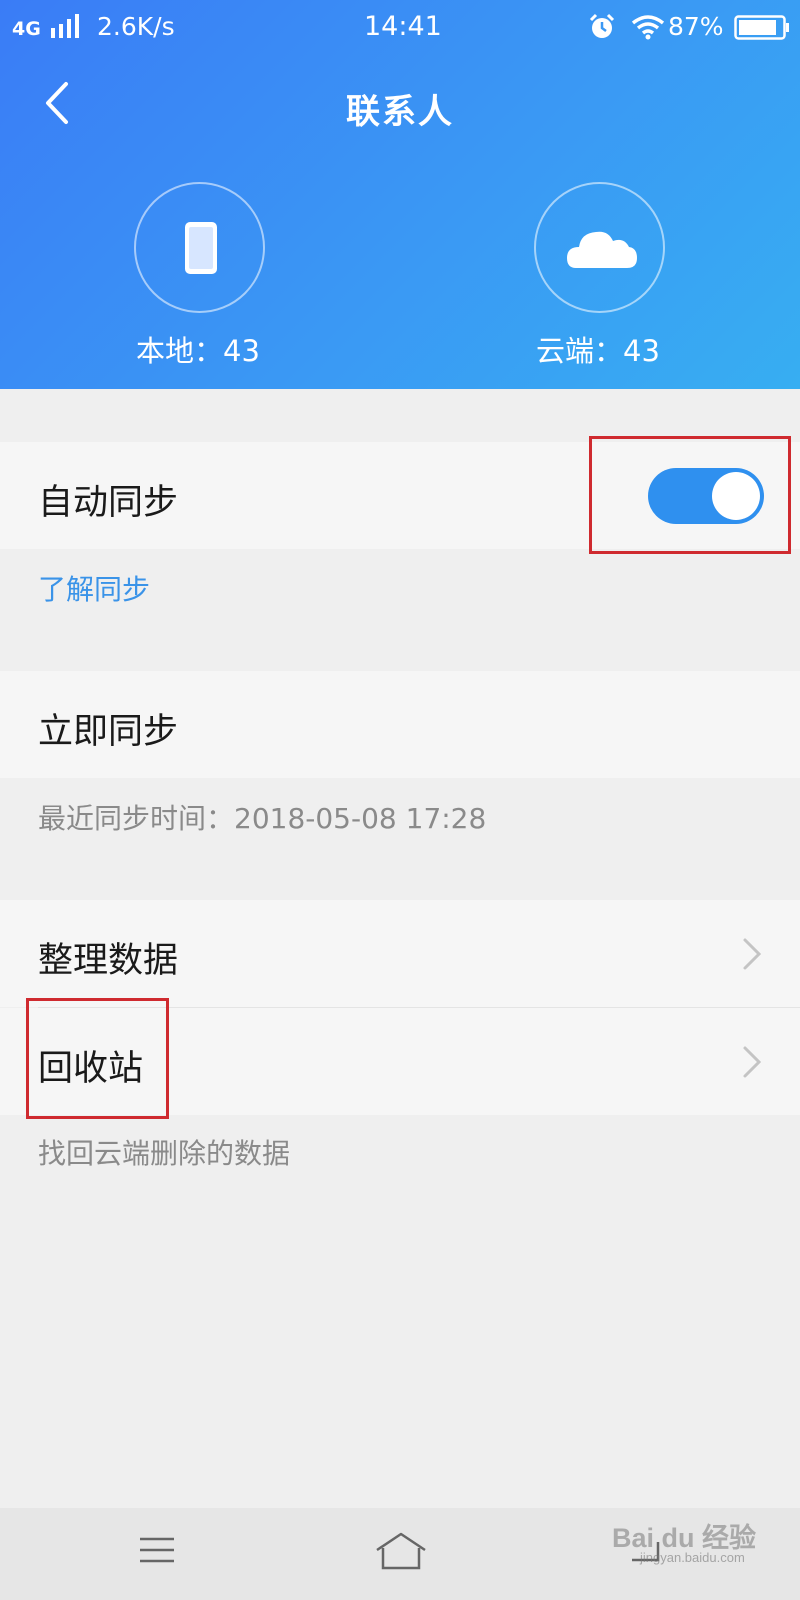 This screenshot has height=1600, width=800. What do you see at coordinates (65, 26) in the screenshot?
I see `signal-icon` at bounding box center [65, 26].